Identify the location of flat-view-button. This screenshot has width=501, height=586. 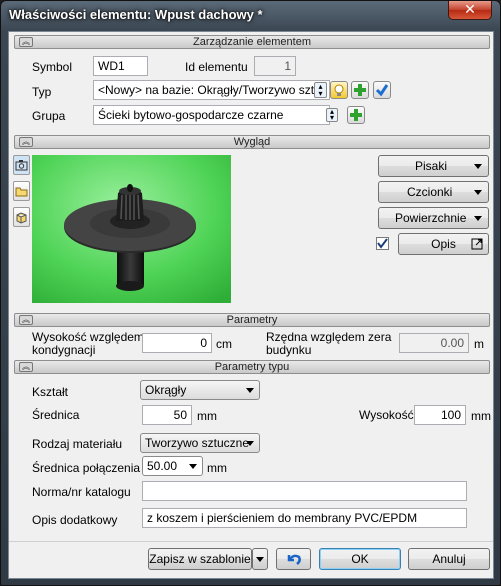
(21, 191).